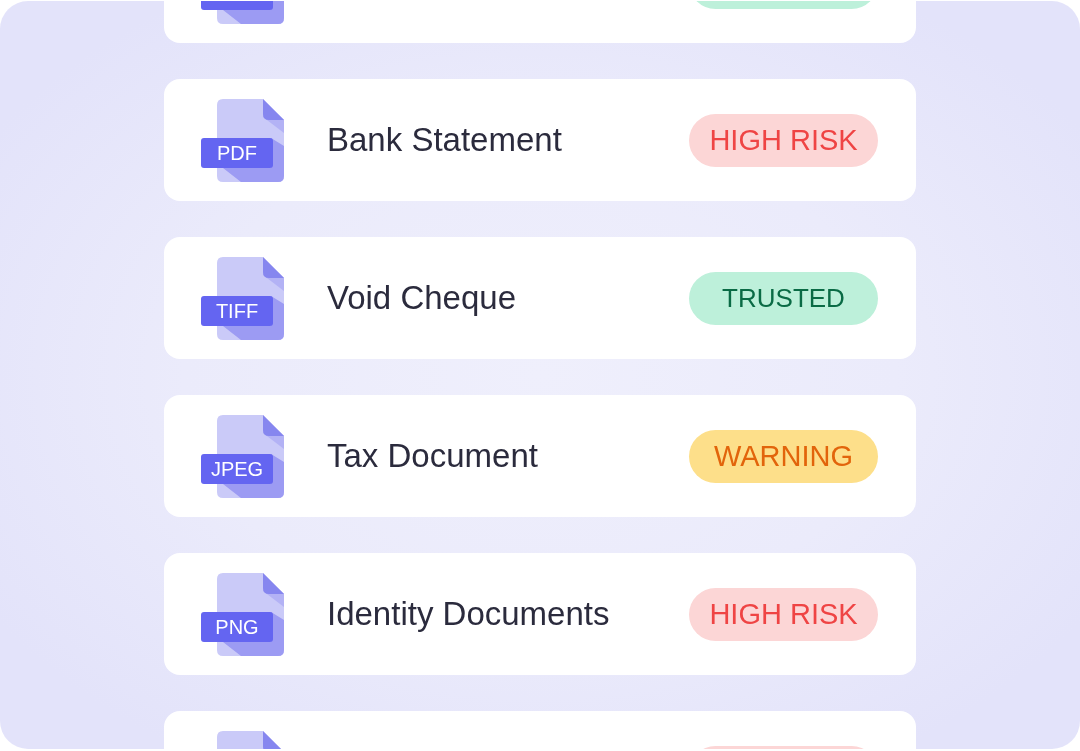  I want to click on document-name: Identity Documents, so click(469, 614).